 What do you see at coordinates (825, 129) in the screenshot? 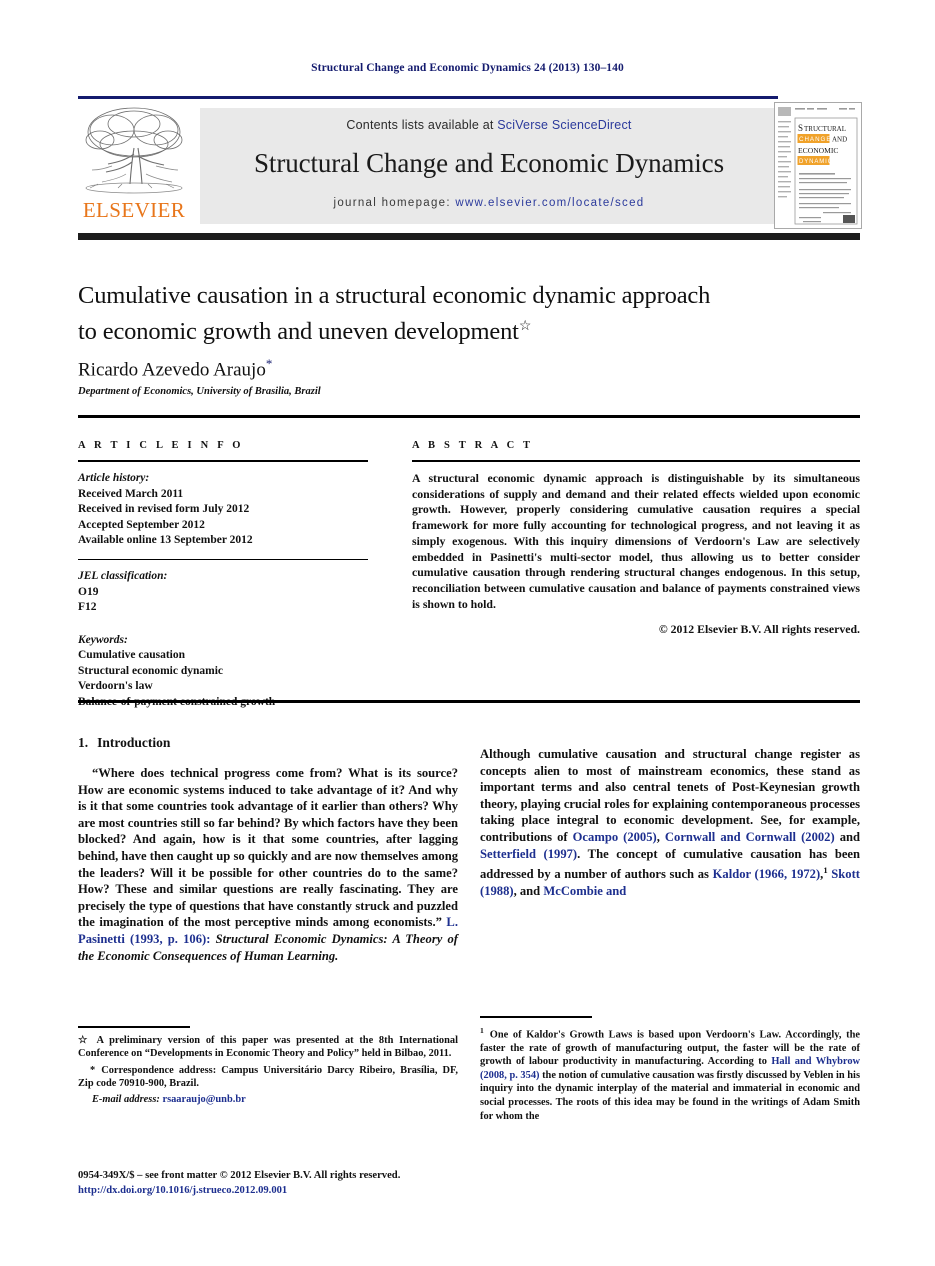
I see `svg-text: TRUCTURAL` at bounding box center [825, 129].